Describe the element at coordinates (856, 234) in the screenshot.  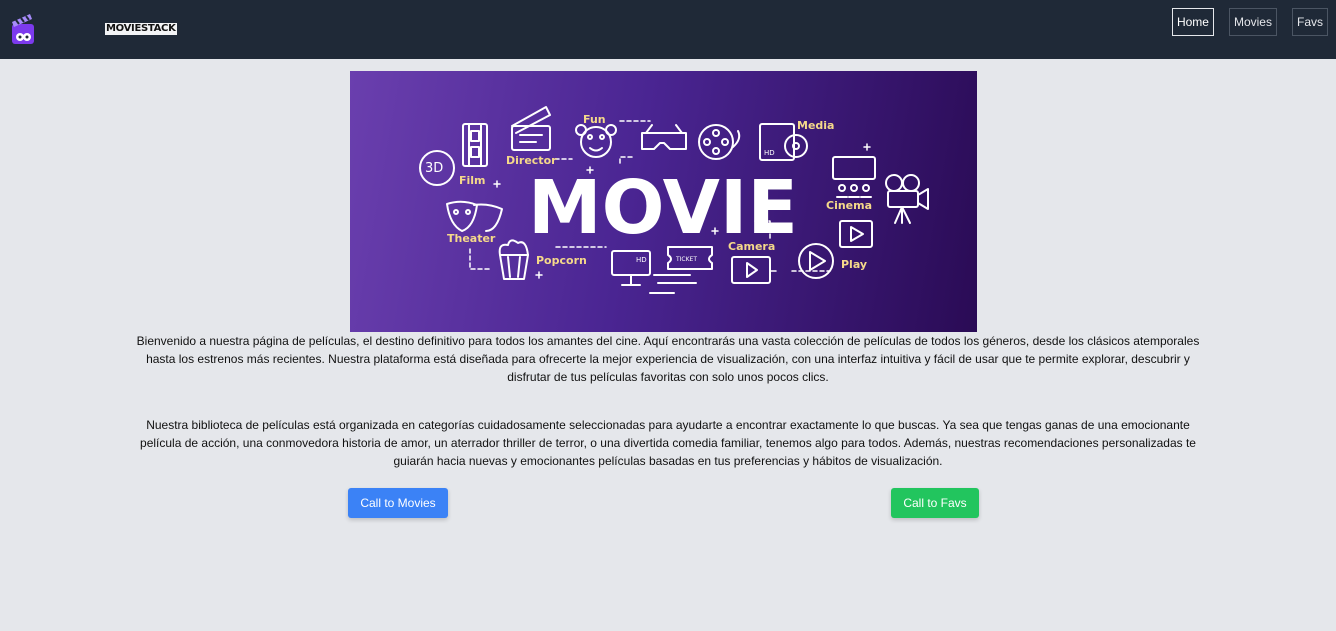
I see `play-box-icon` at that location.